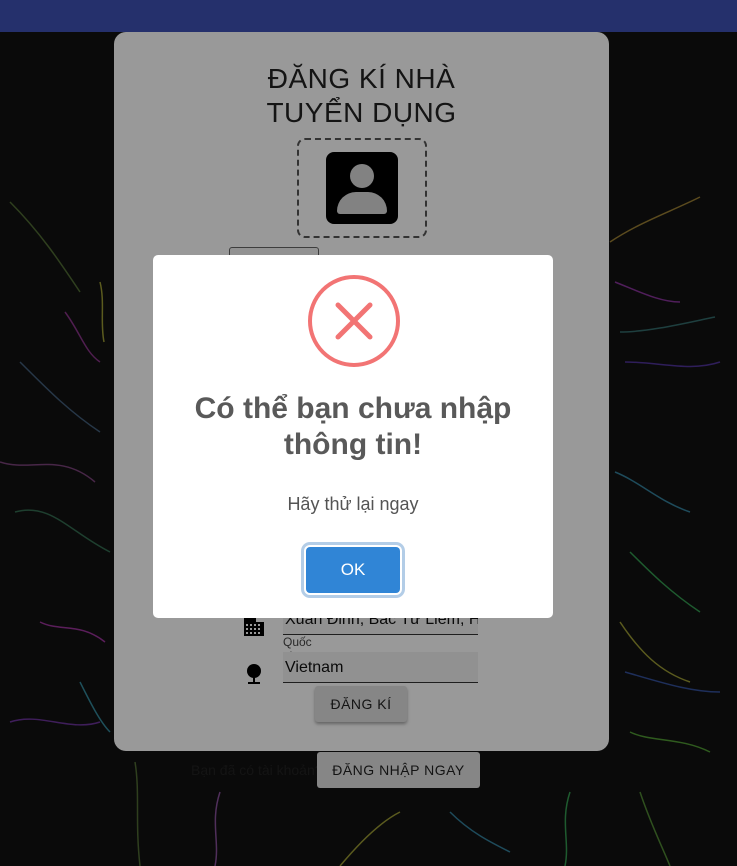 The image size is (737, 866). I want to click on ok-button: OK, so click(353, 570).